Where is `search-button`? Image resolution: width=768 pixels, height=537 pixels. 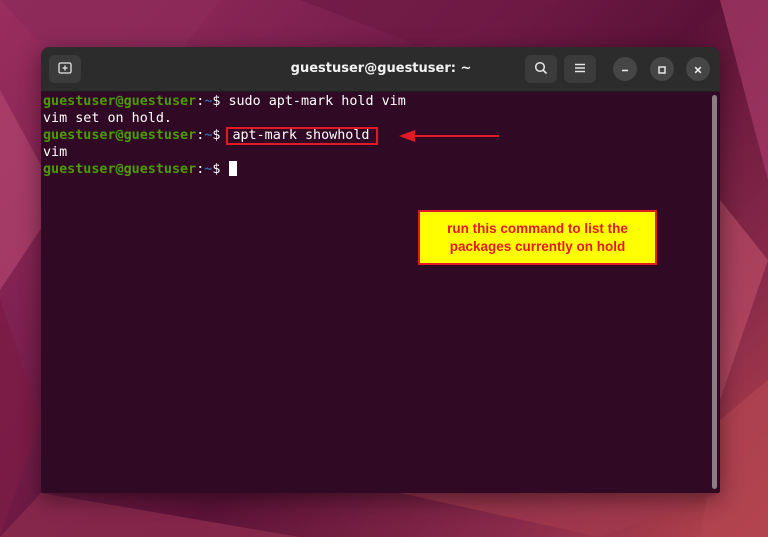
search-button is located at coordinates (541, 69).